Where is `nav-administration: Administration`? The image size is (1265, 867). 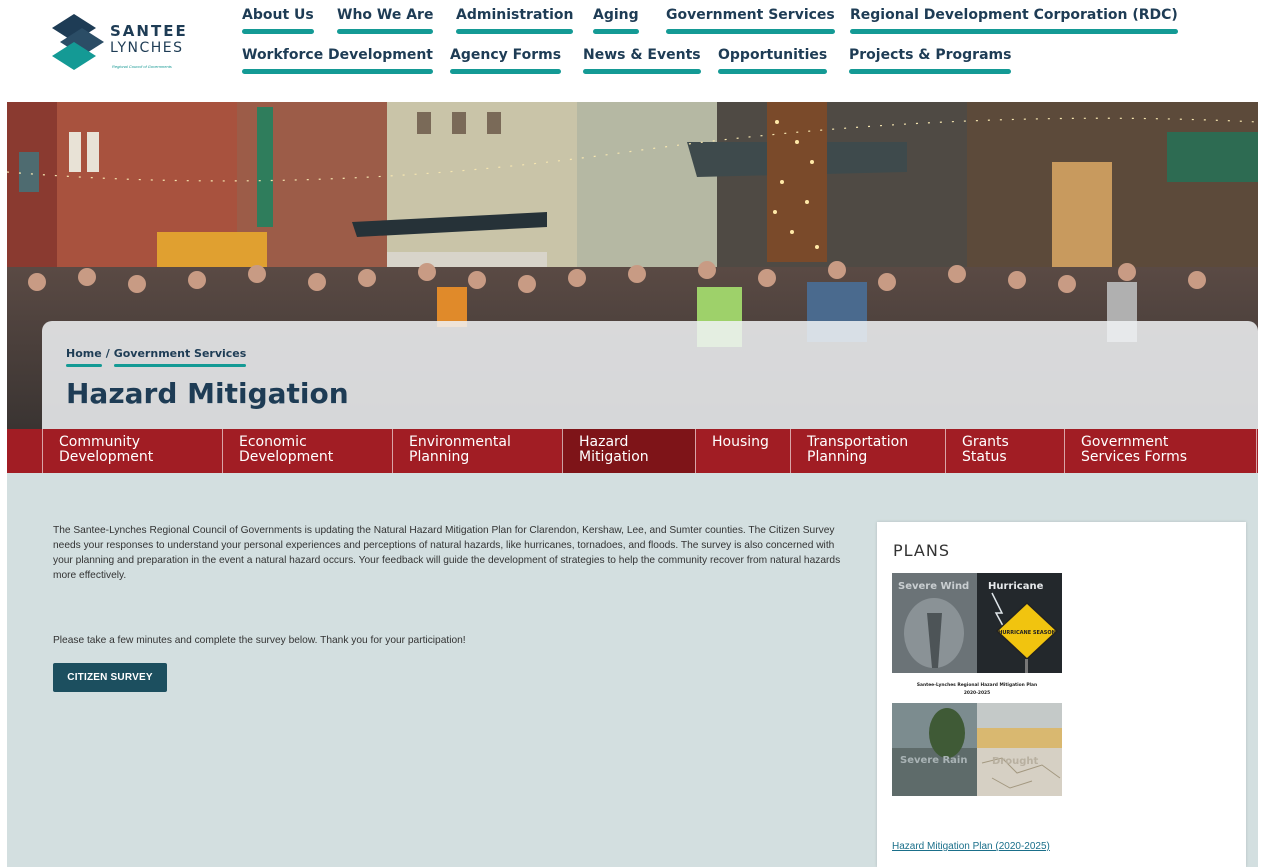 nav-administration: Administration is located at coordinates (515, 20).